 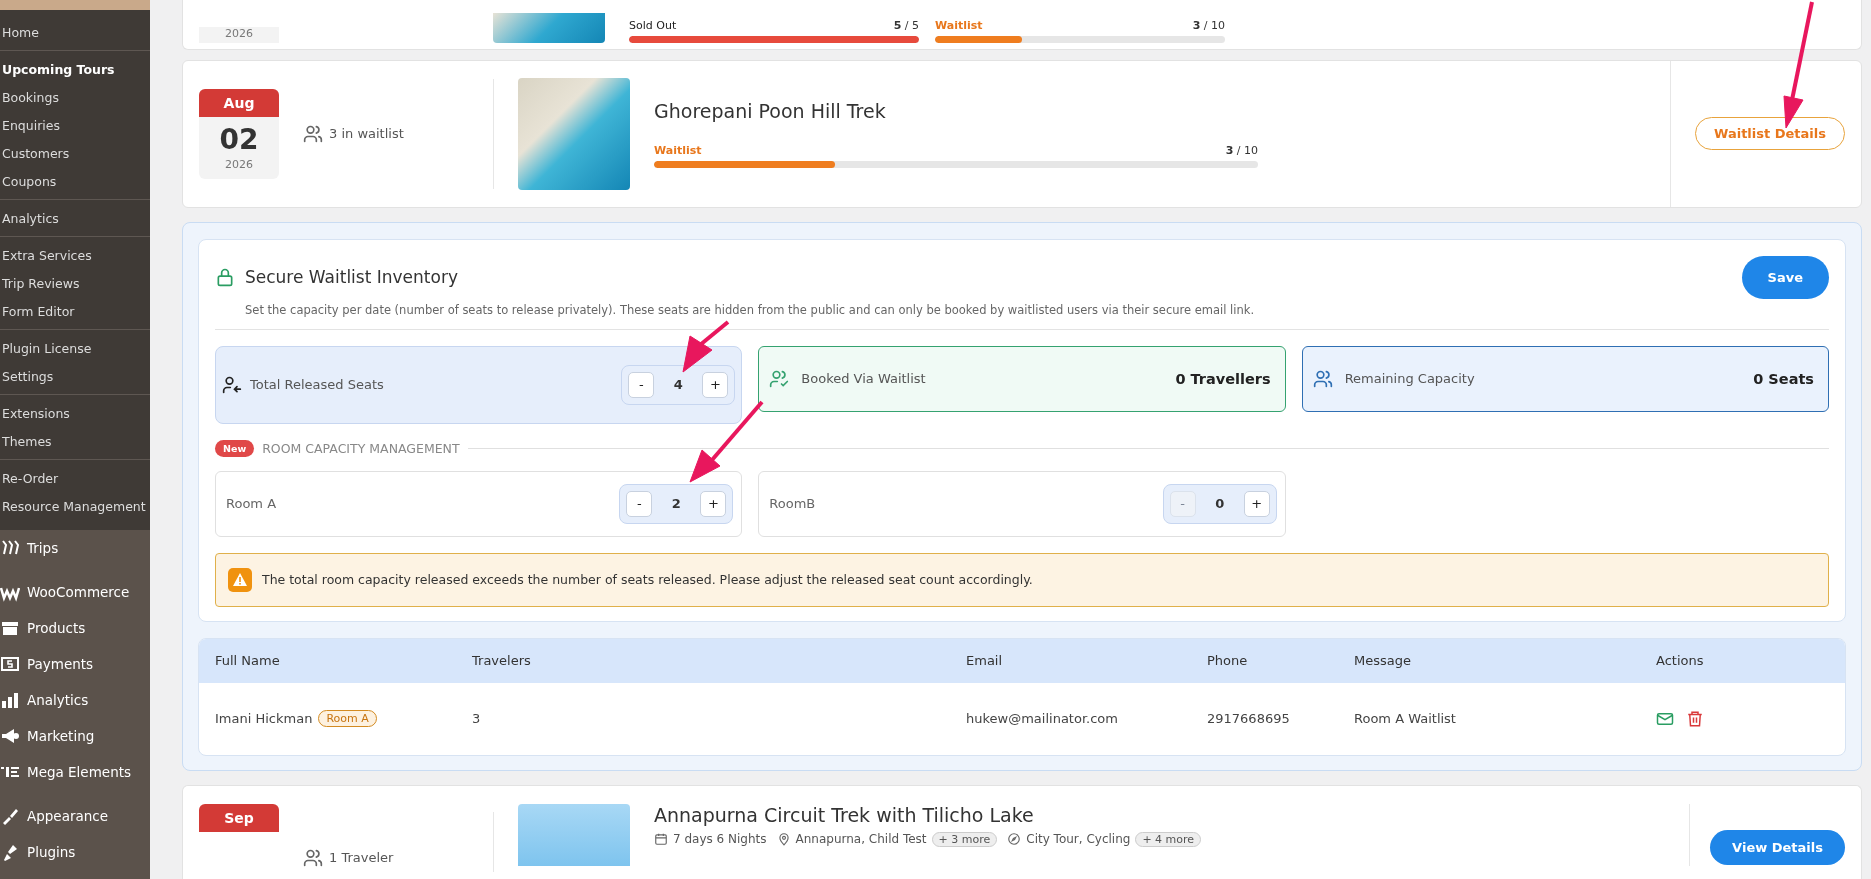 I want to click on lock-icon, so click(x=225, y=277).